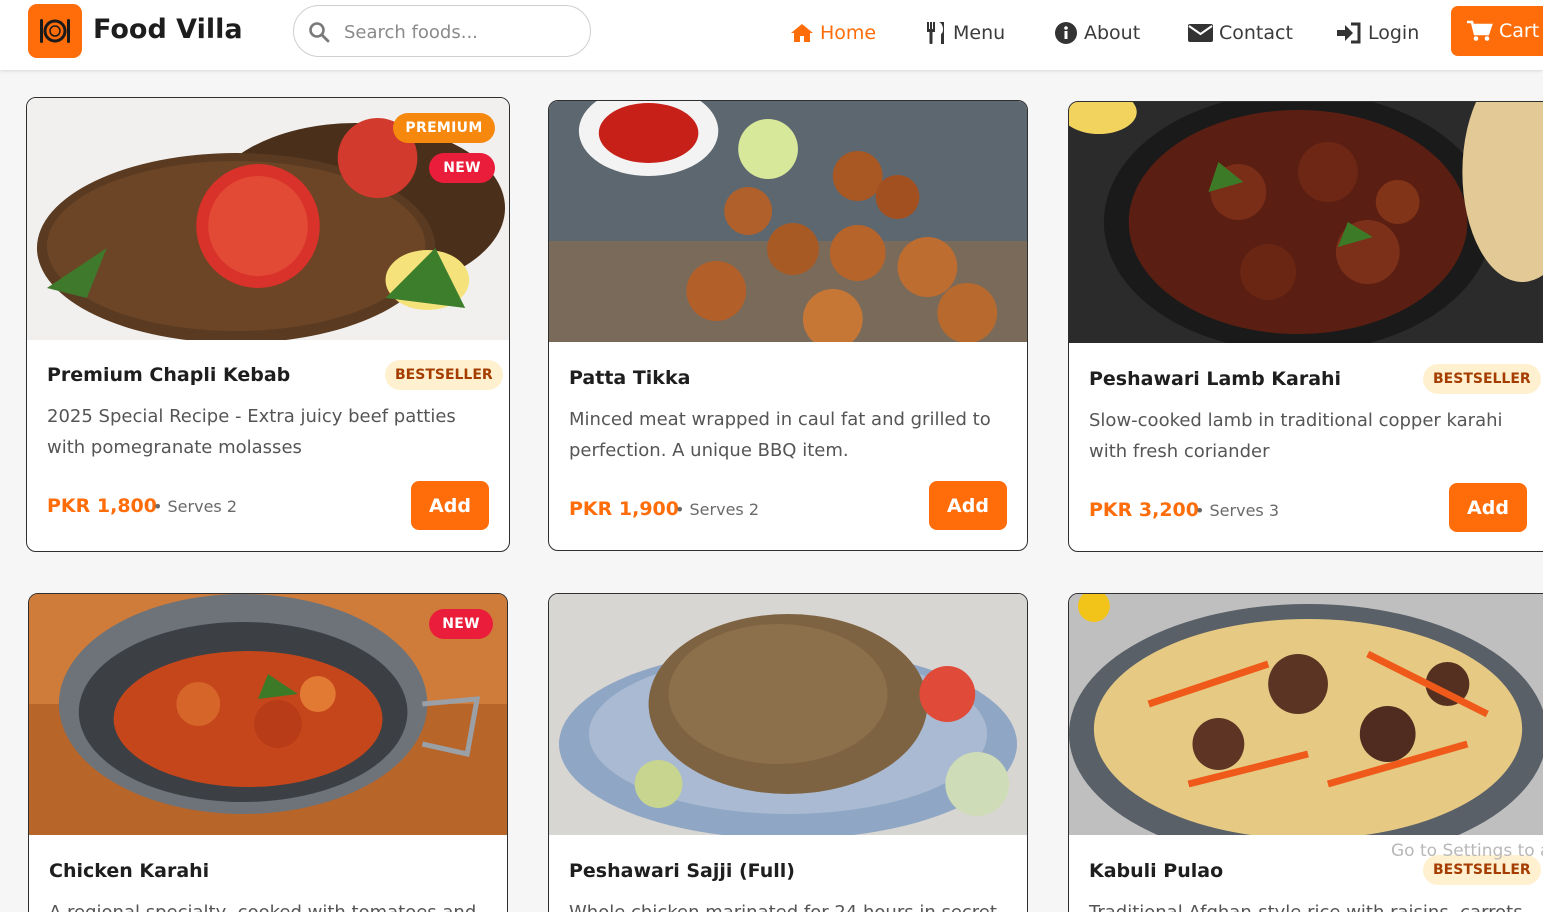  Describe the element at coordinates (1256, 33) in the screenshot. I see `nav-contact-label: Contact` at that location.